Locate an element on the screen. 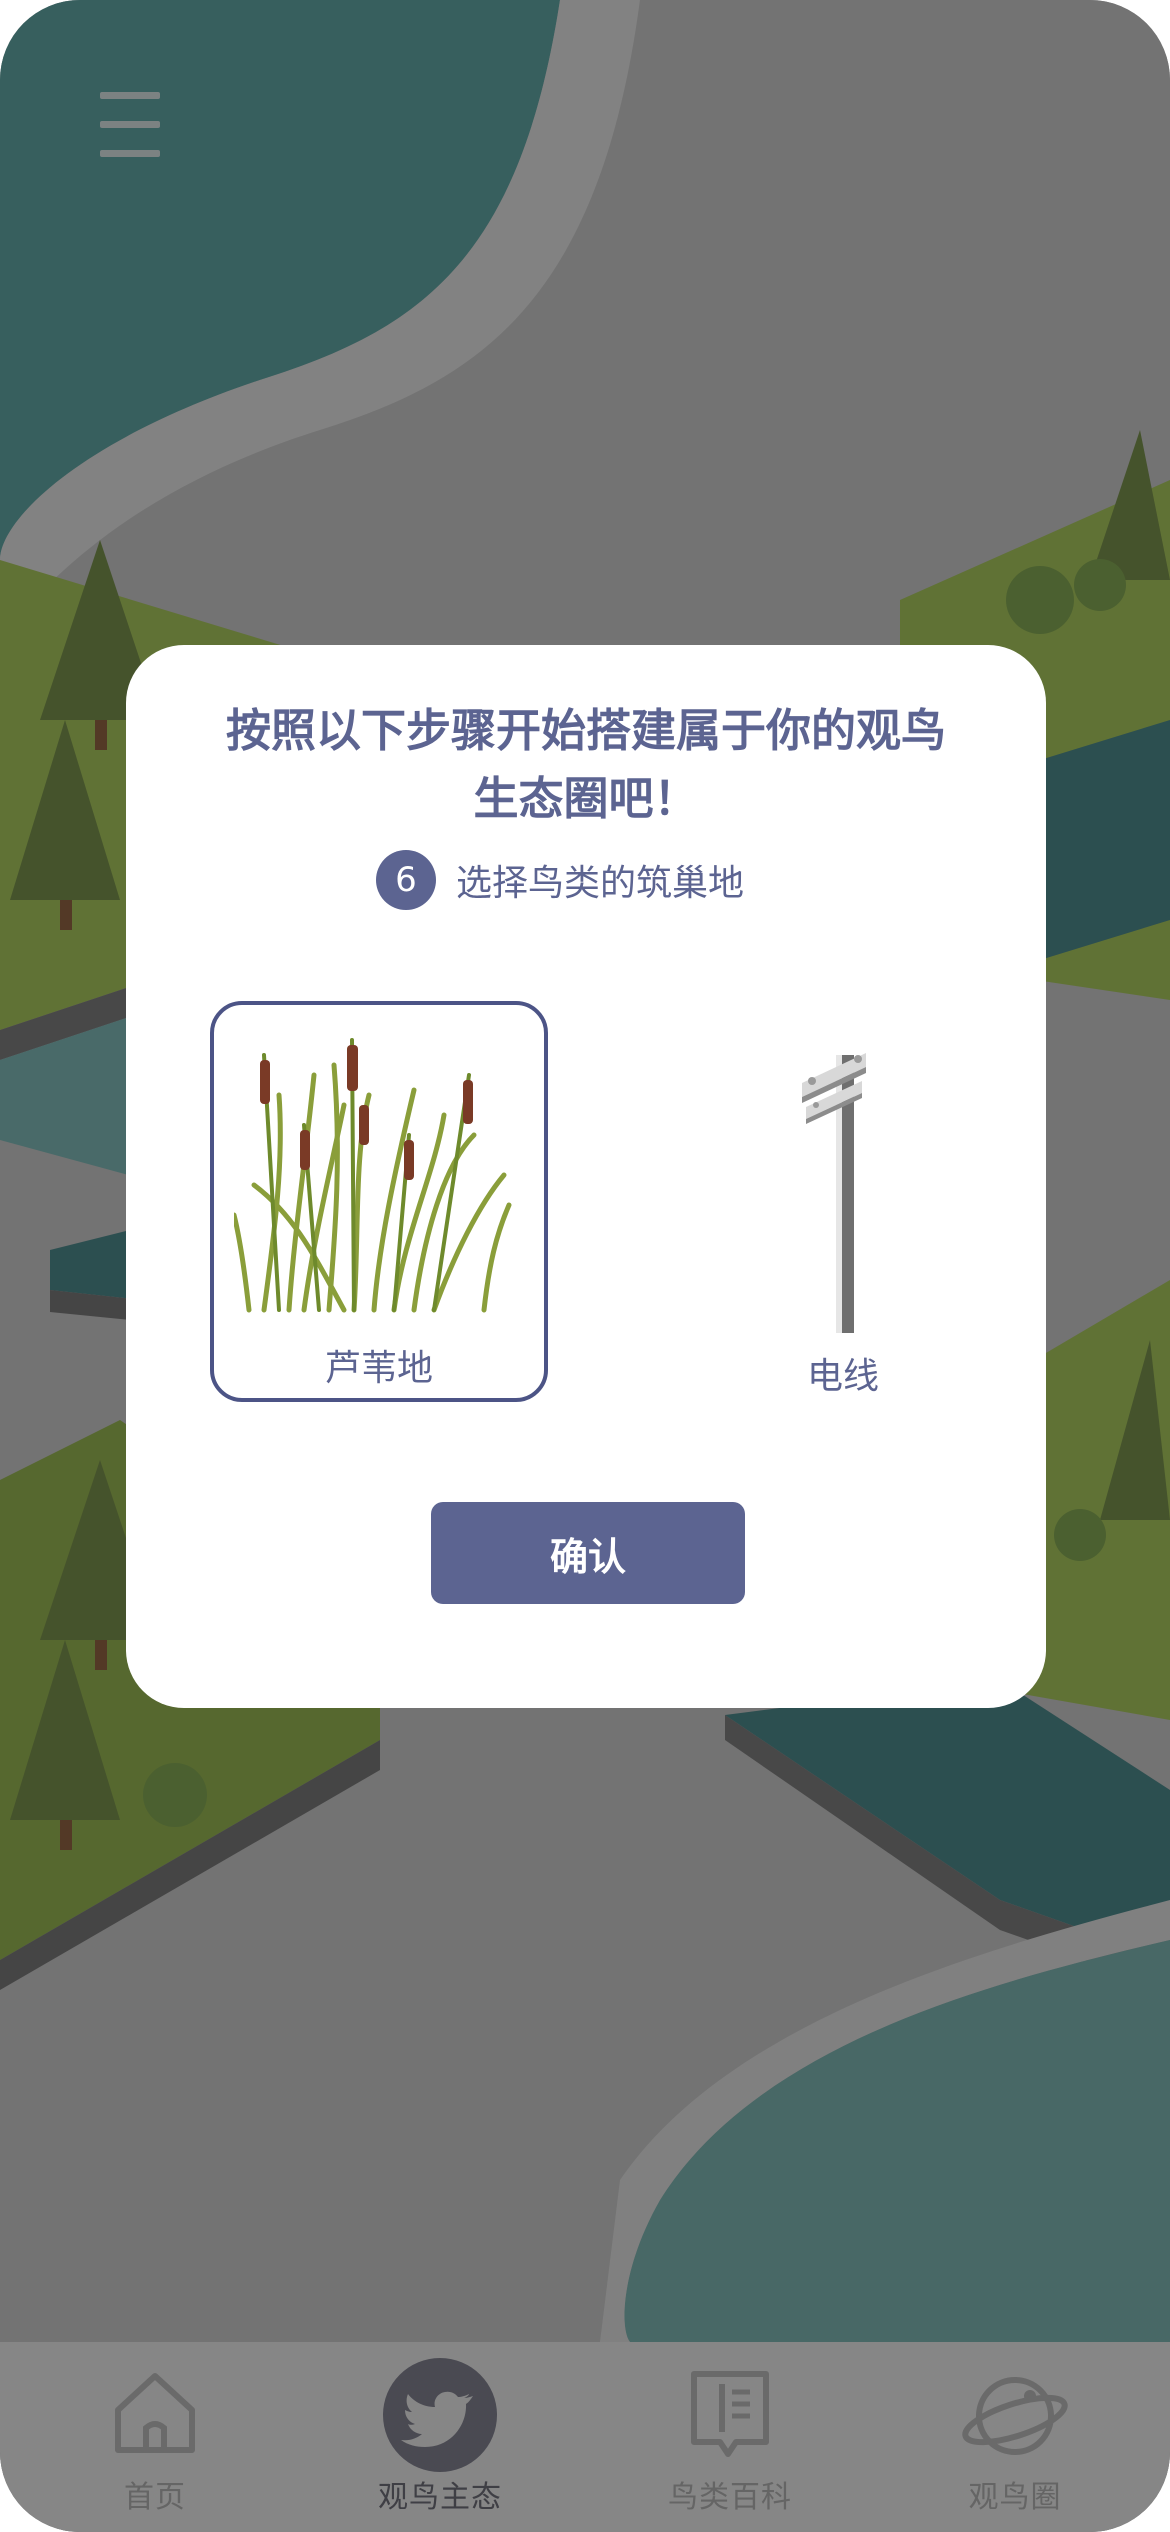  tab-bird-circle: 观鸟圈 is located at coordinates (1015, 2437).